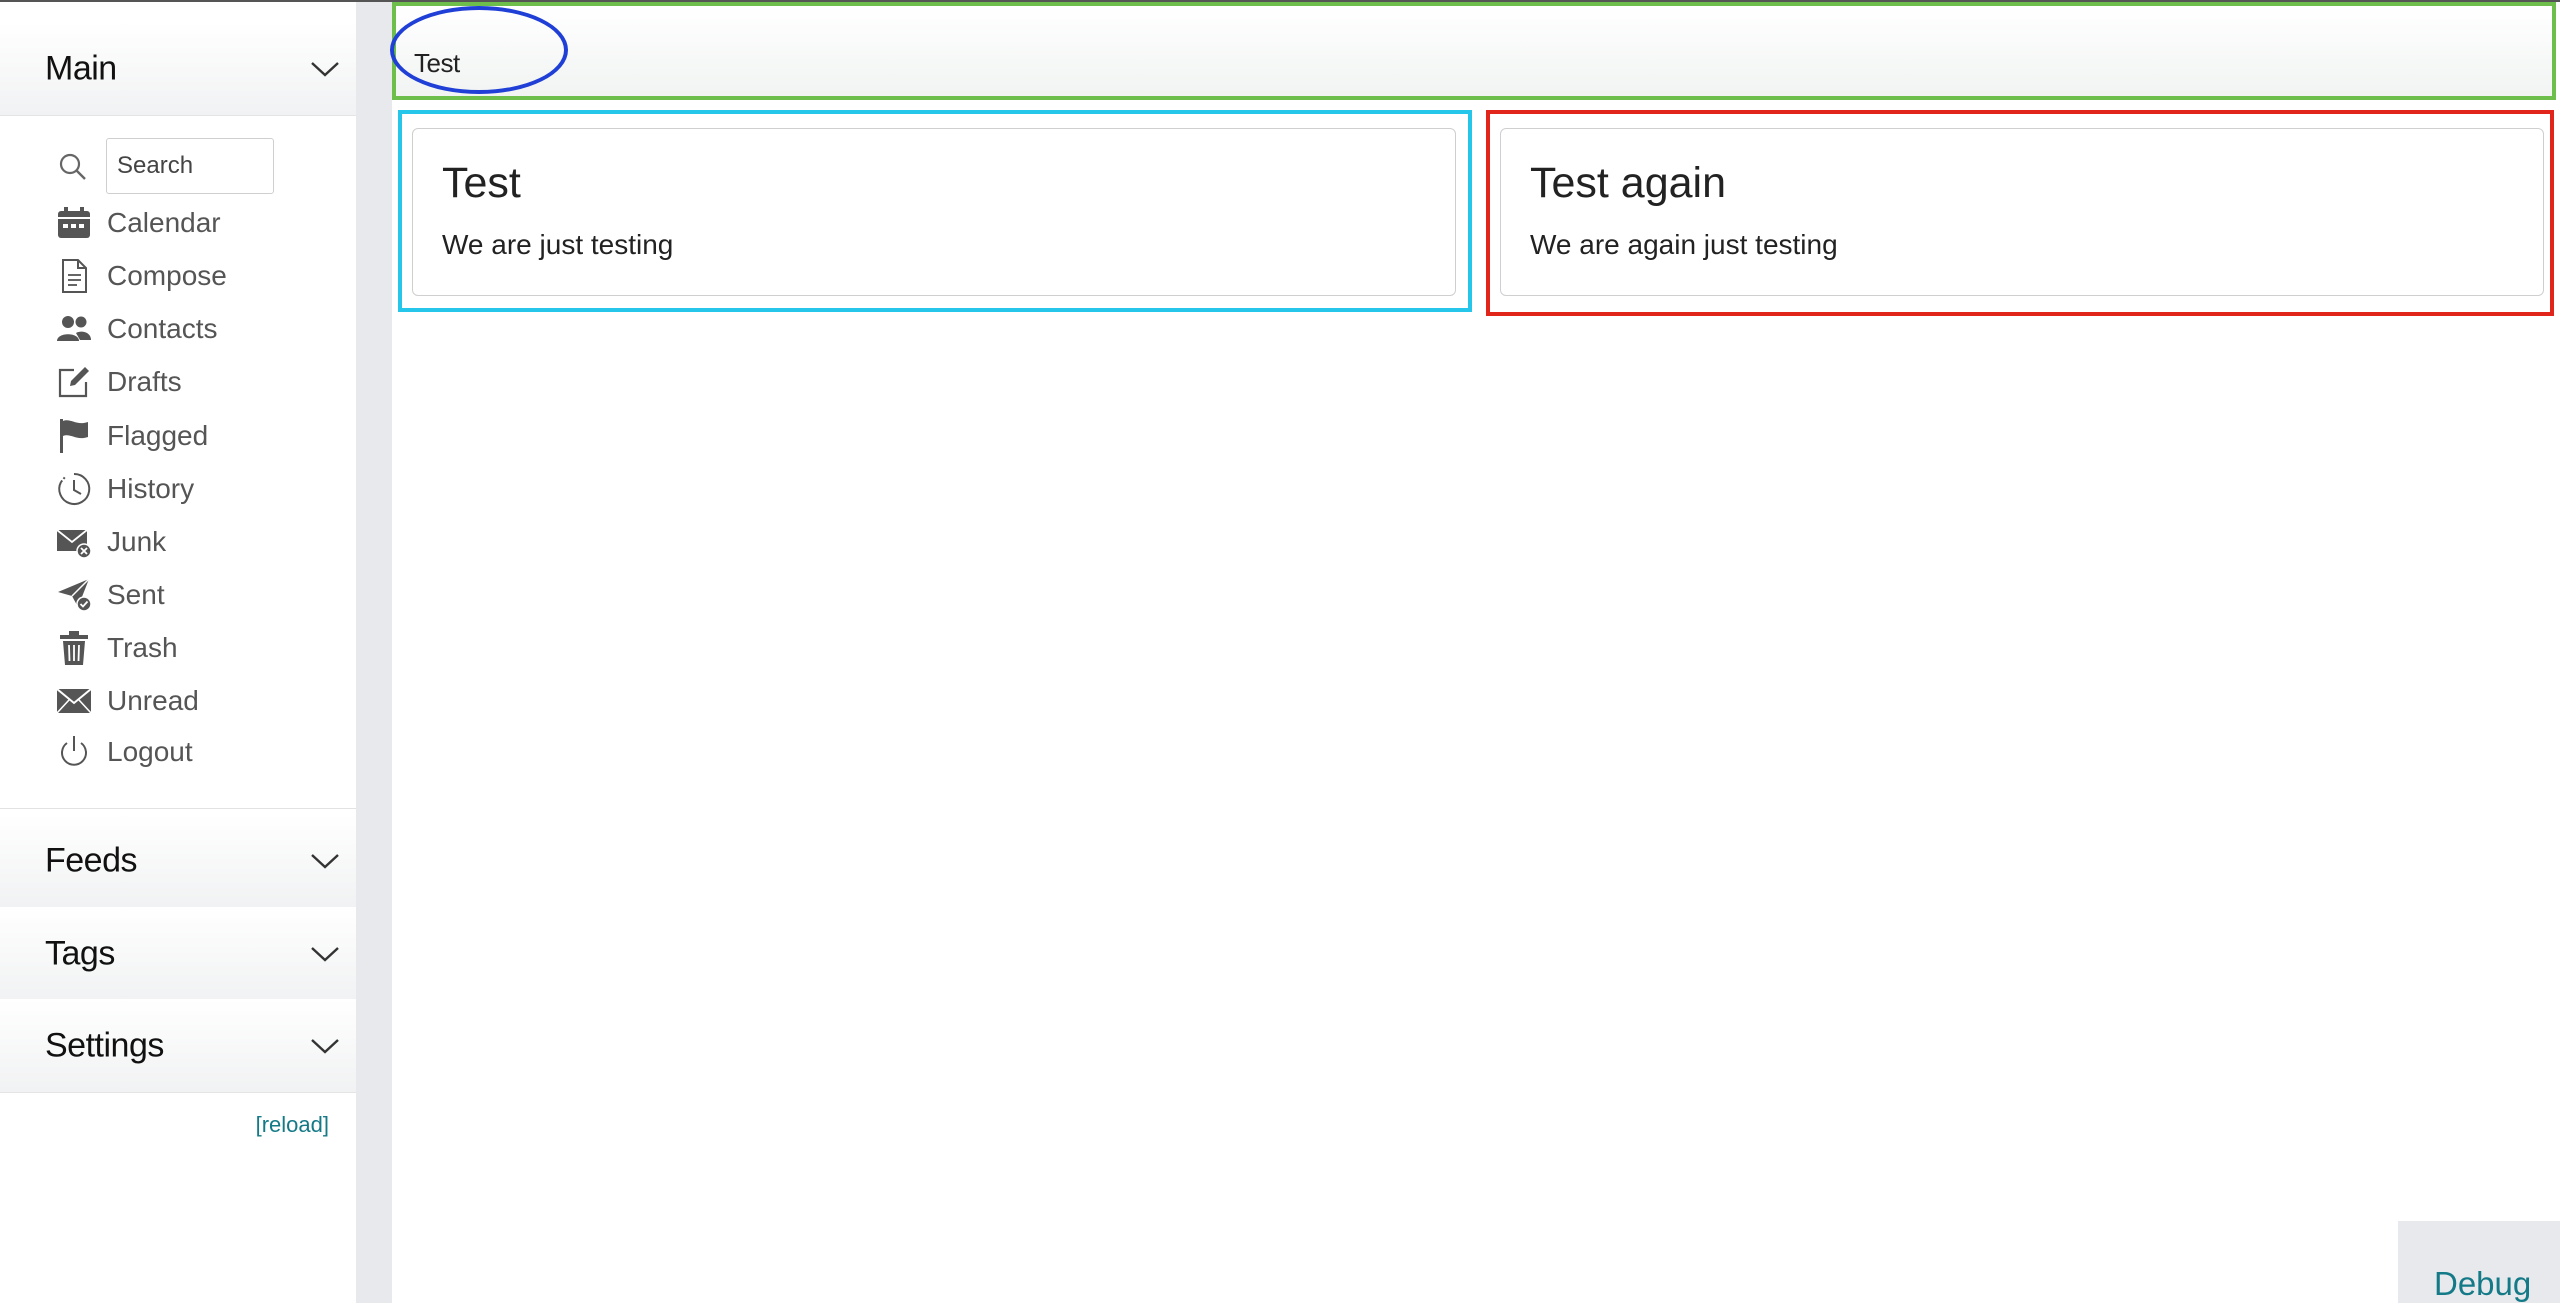  Describe the element at coordinates (74, 648) in the screenshot. I see `trash-icon` at that location.